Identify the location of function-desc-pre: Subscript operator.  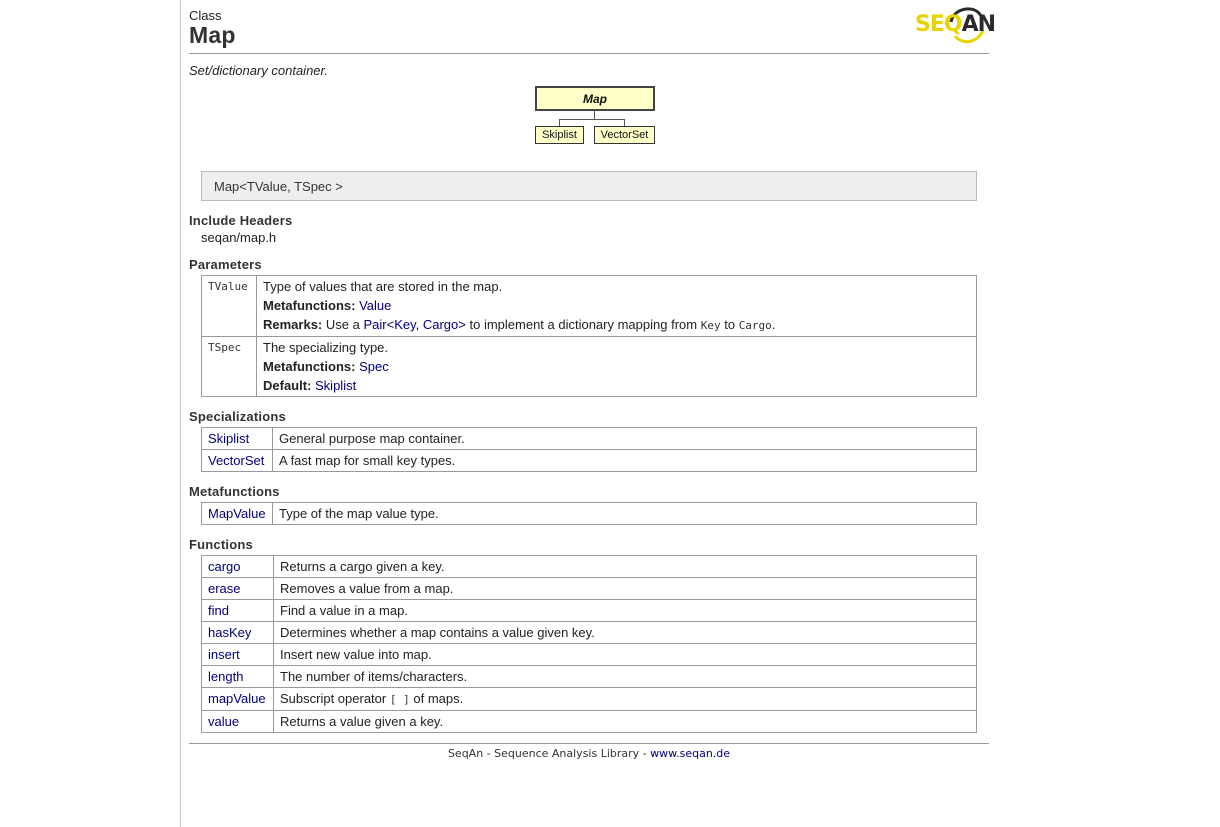
(333, 698).